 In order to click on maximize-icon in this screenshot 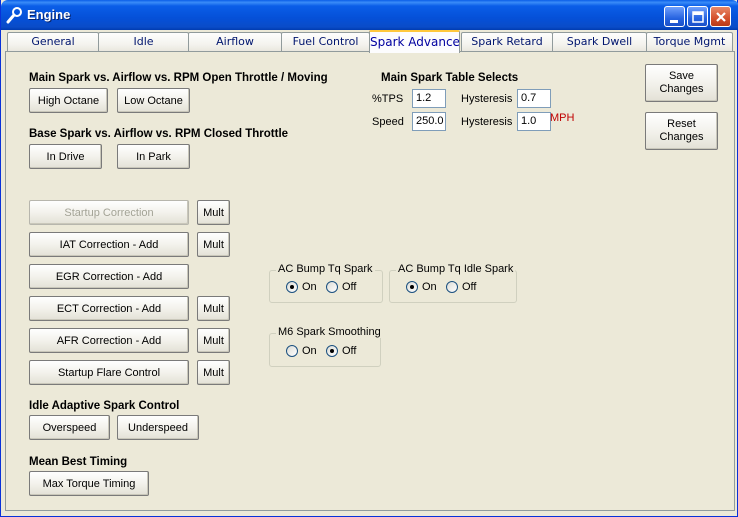, I will do `click(698, 17)`.